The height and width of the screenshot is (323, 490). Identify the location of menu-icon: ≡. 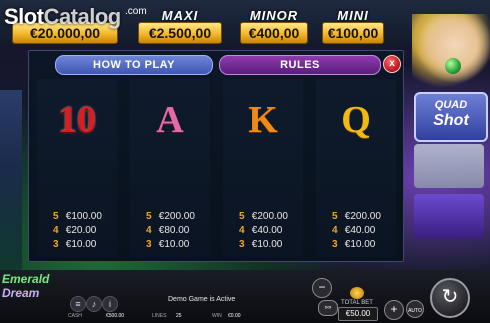
(78, 304).